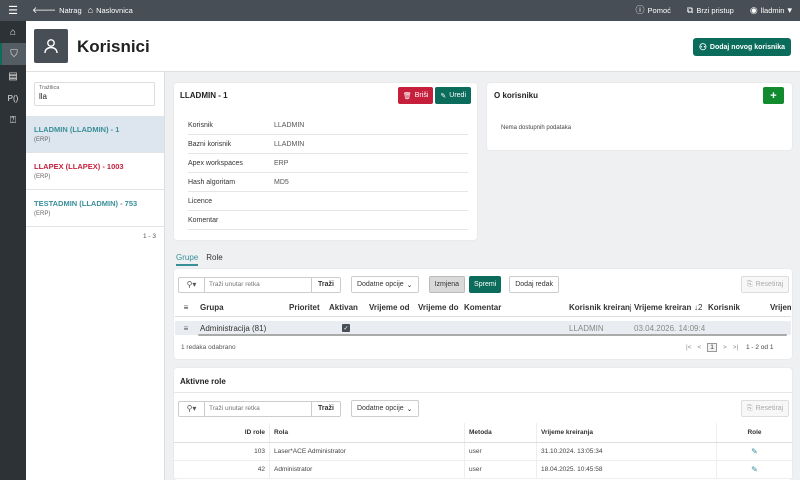 The image size is (800, 480). What do you see at coordinates (598, 307) in the screenshot?
I see `col-korisnik-kreiranja: Korisnik kreiranja` at bounding box center [598, 307].